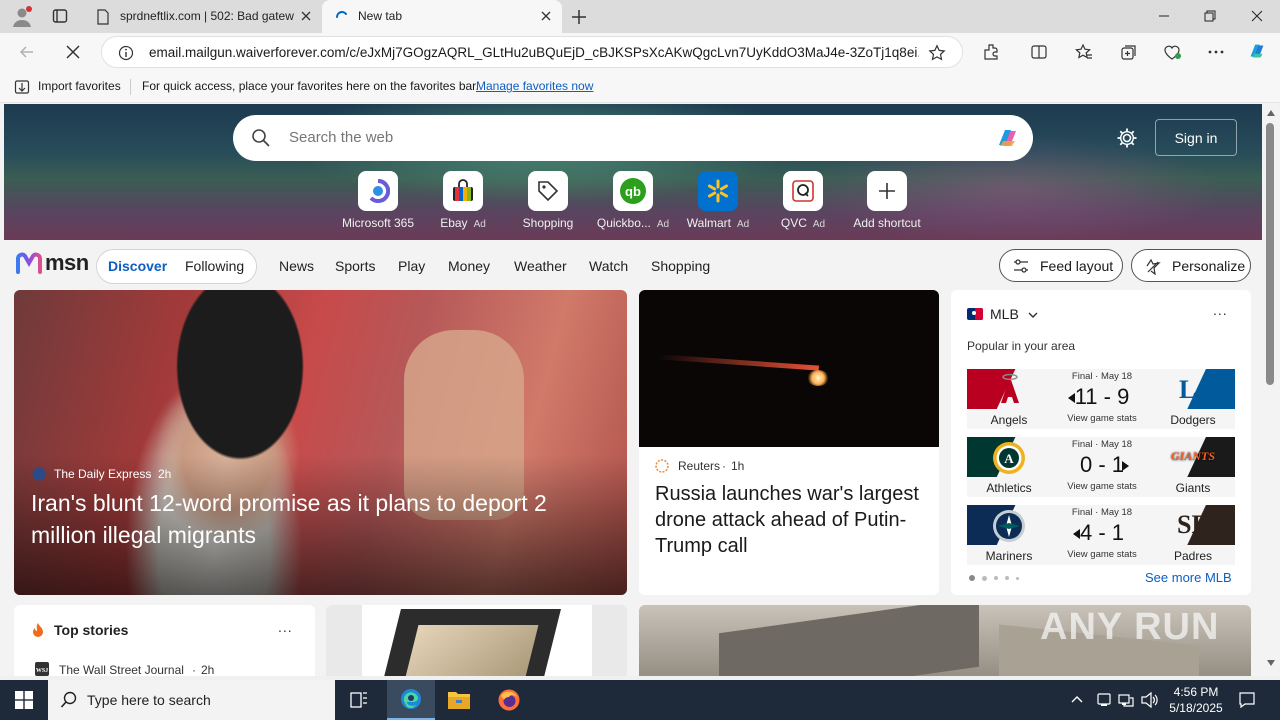  I want to click on site-info-icon, so click(126, 53).